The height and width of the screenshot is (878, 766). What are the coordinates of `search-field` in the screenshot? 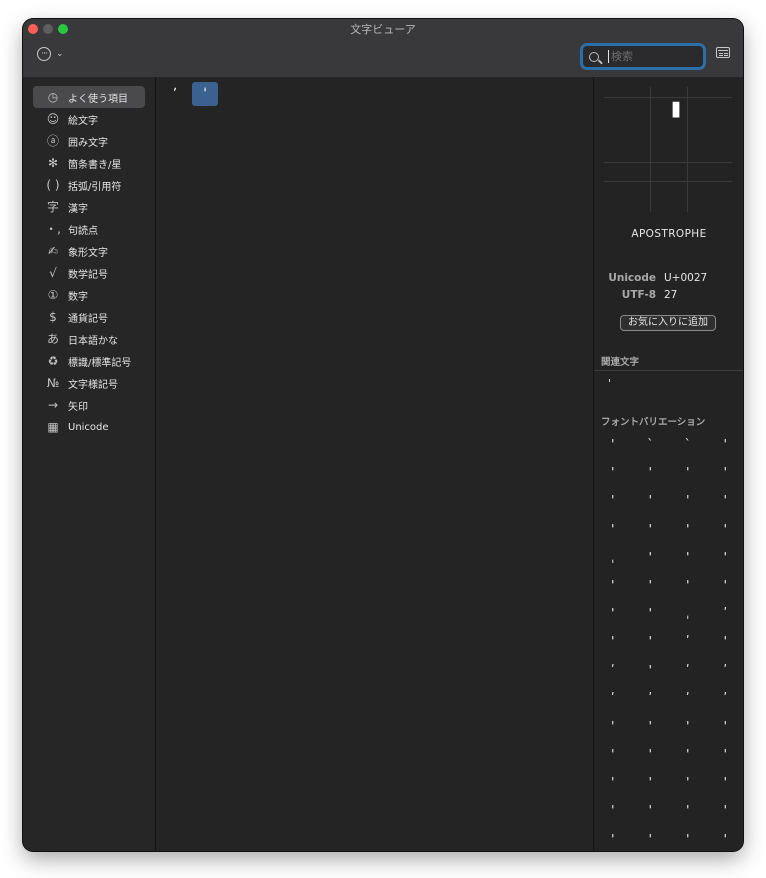 It's located at (643, 56).